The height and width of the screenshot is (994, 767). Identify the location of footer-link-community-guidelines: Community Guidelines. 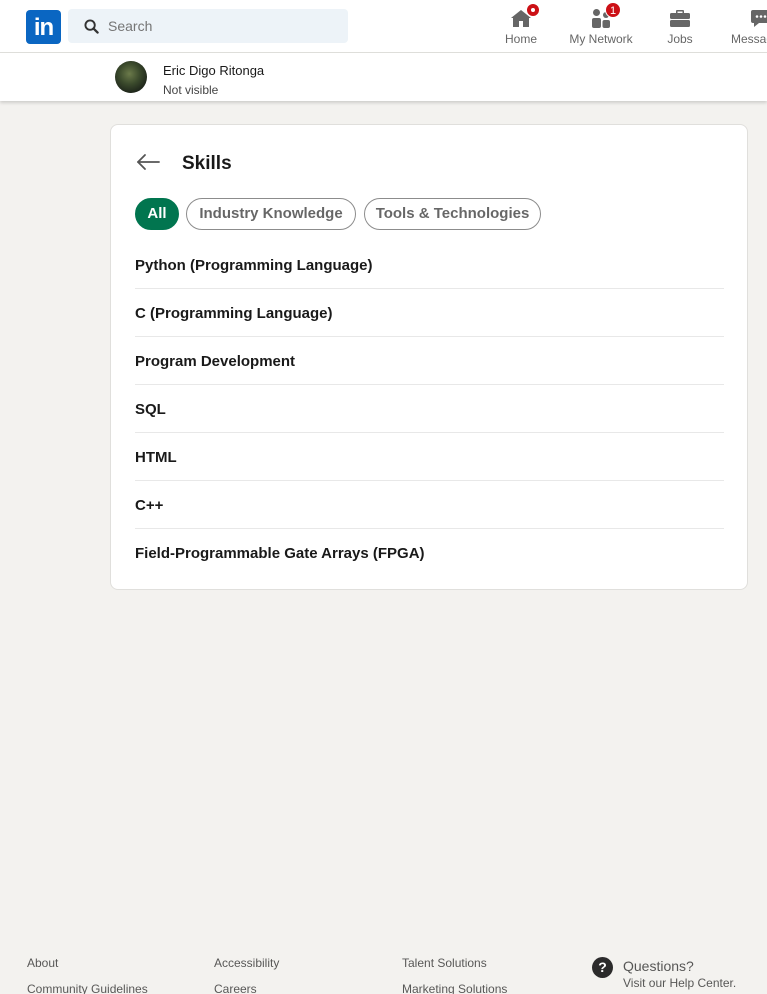
(87, 988).